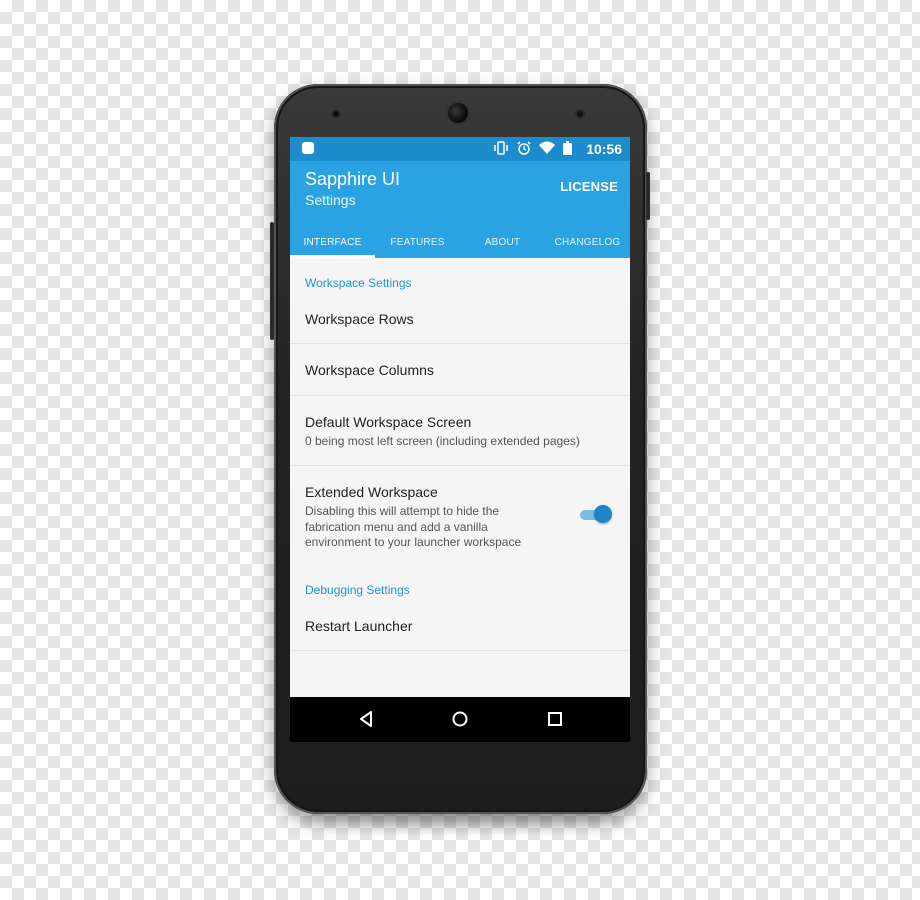 The height and width of the screenshot is (900, 920). I want to click on item-title: Restart Launcher, so click(359, 626).